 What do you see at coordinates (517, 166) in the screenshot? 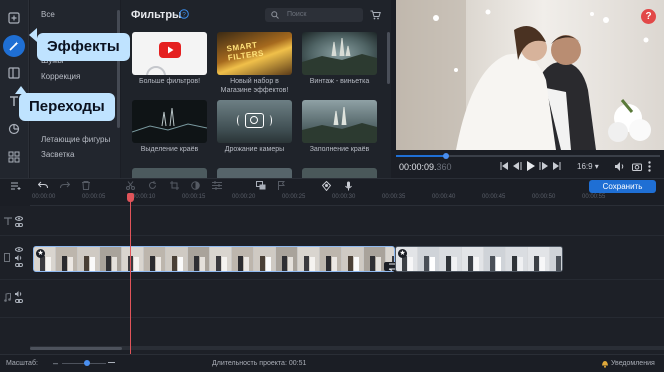
I see `step-back-icon` at bounding box center [517, 166].